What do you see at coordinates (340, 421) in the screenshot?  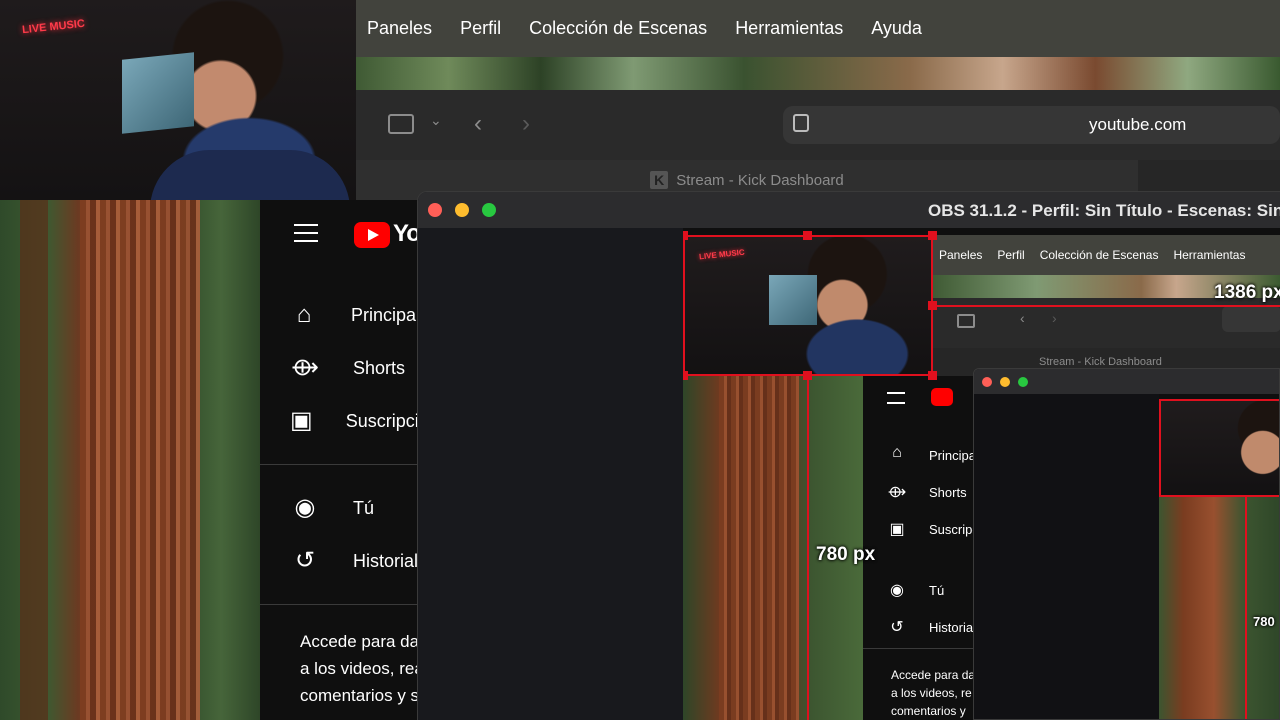 I see `sidebar-item-suscripciones: ▣ Suscripciones` at bounding box center [340, 421].